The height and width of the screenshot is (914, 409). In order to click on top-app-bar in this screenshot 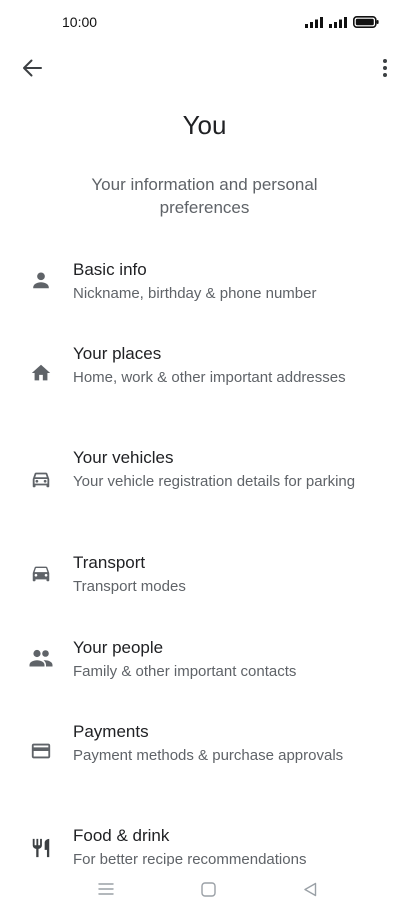, I will do `click(204, 68)`.